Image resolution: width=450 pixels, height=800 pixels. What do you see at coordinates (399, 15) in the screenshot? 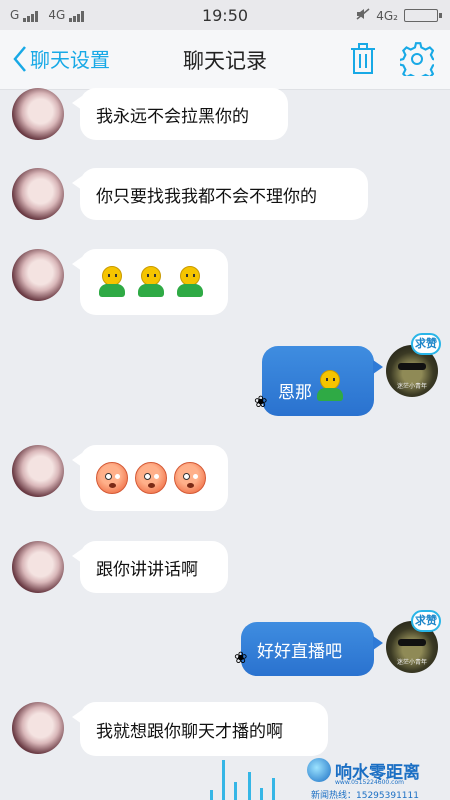
I see `status-right: 4G₂` at bounding box center [399, 15].